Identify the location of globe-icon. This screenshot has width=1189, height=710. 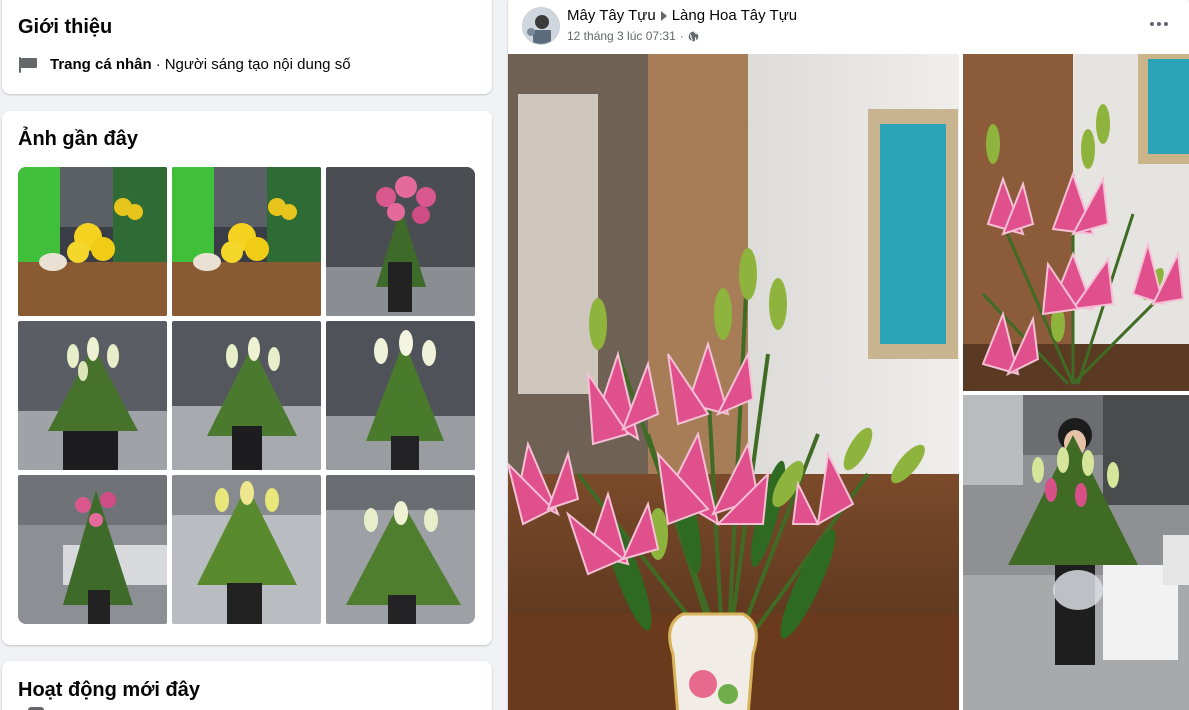
(693, 36).